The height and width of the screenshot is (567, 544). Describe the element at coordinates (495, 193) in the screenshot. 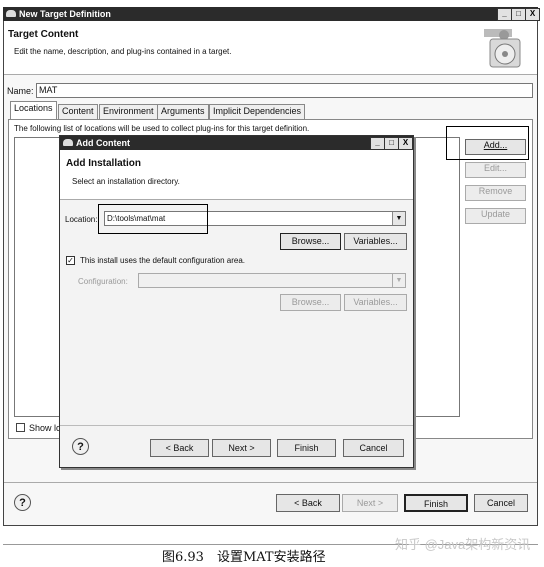

I see `remove-button: Remove` at that location.